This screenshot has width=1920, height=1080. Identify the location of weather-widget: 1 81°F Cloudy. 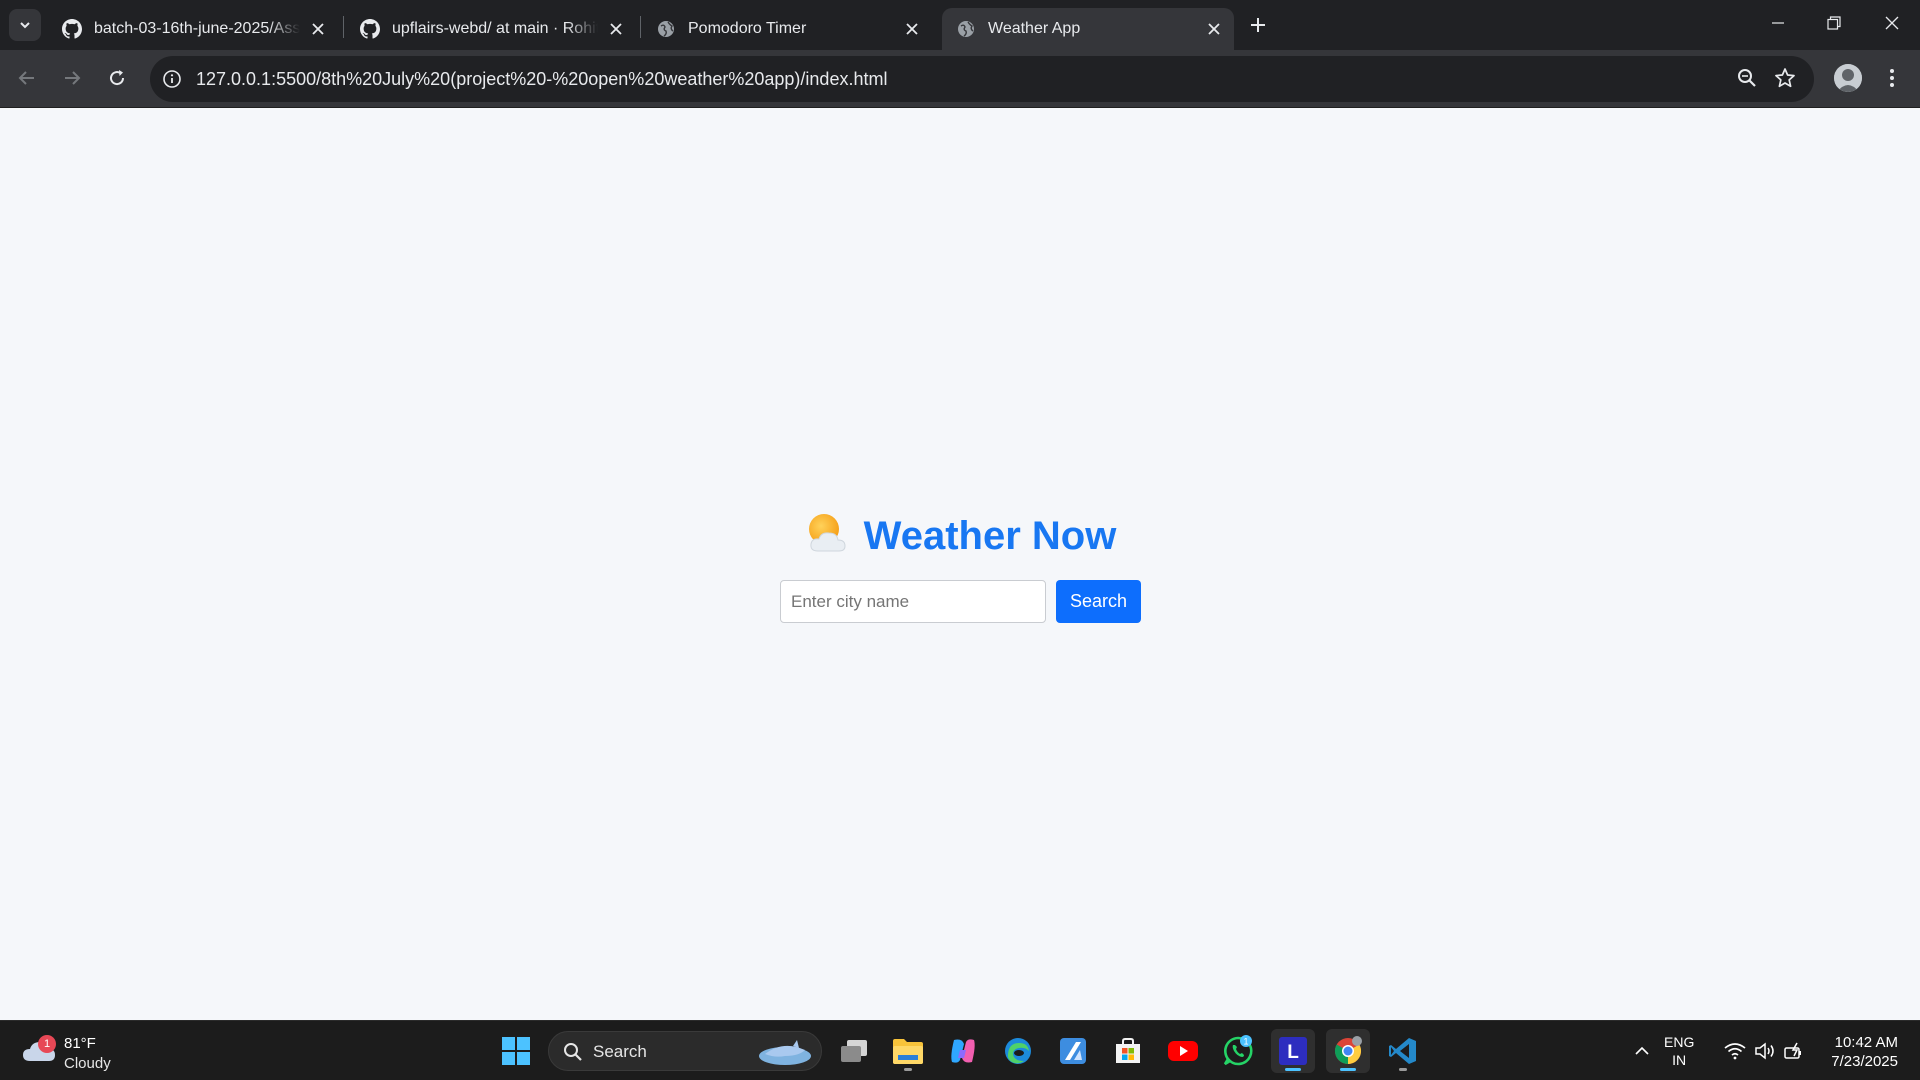
(77, 1052).